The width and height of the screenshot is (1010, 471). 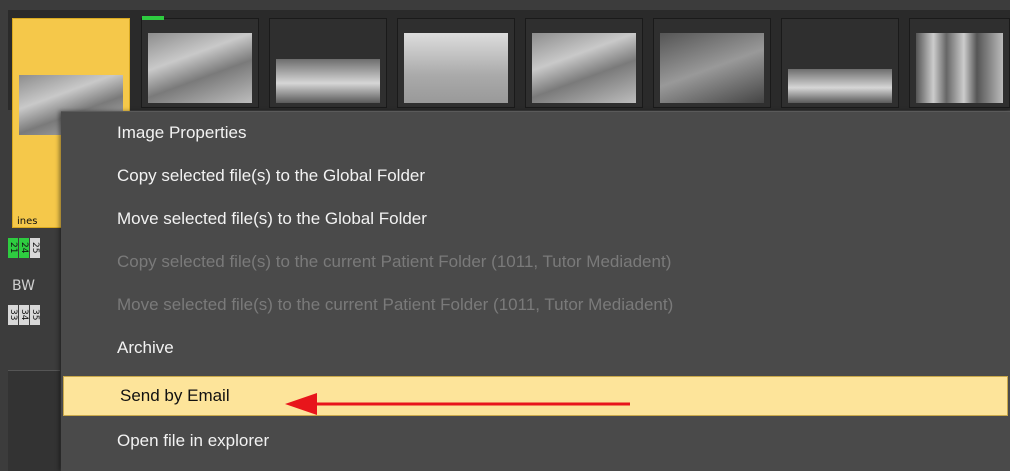 I want to click on tooth-numbers-lower: 33 34 35, so click(x=24, y=315).